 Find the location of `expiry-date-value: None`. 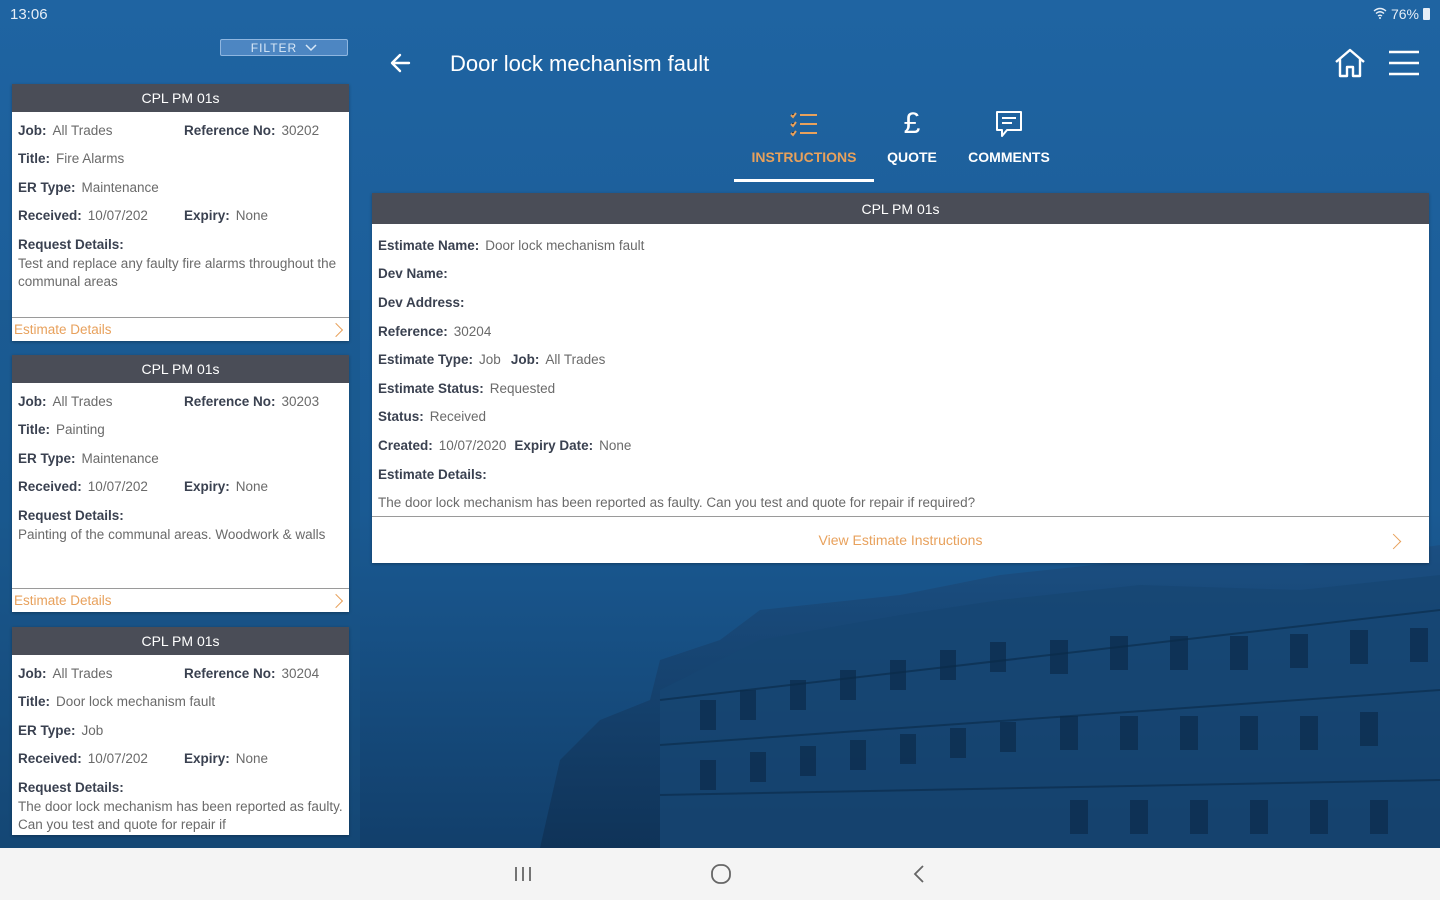

expiry-date-value: None is located at coordinates (615, 445).